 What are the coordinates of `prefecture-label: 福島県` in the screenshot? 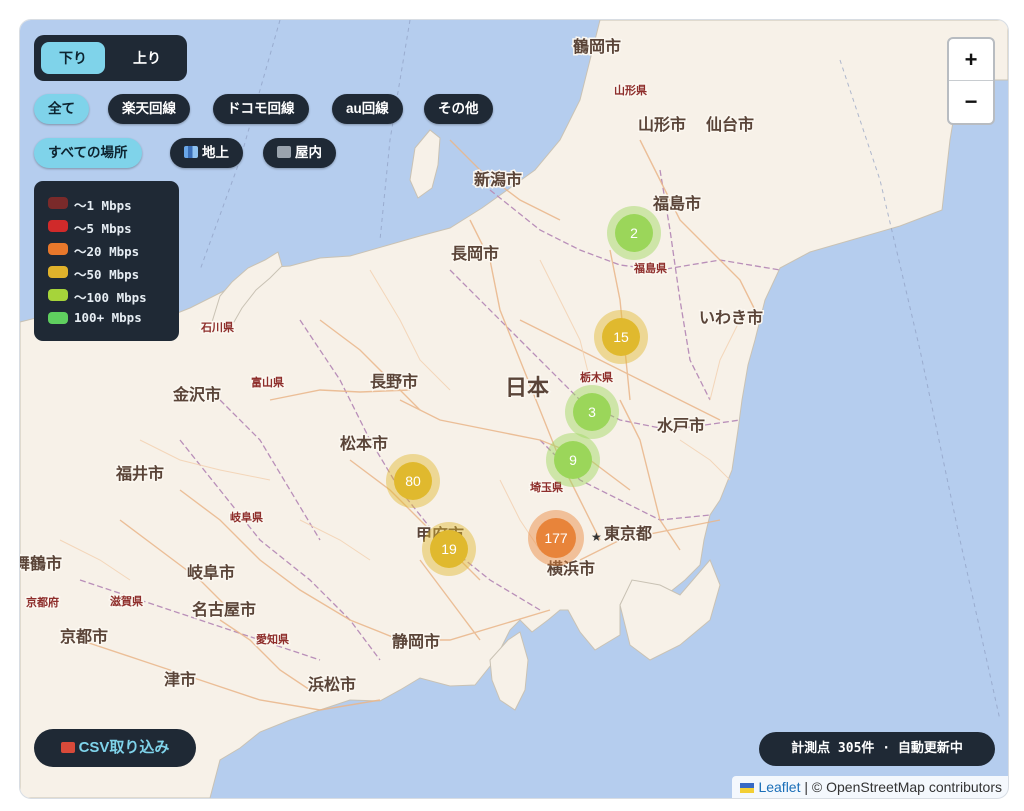 It's located at (650, 268).